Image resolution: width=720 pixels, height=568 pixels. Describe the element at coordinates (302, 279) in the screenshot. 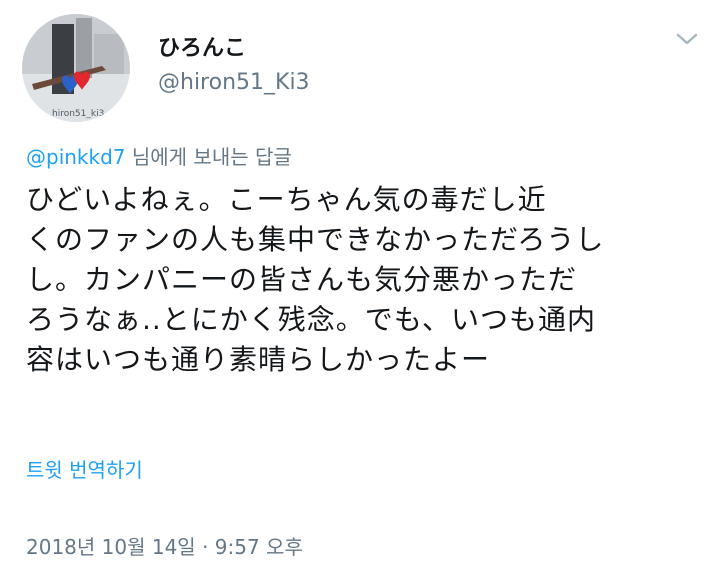

I see `tweet-text-line: し。カンパニーの皆さんも気分悪かっただ` at that location.